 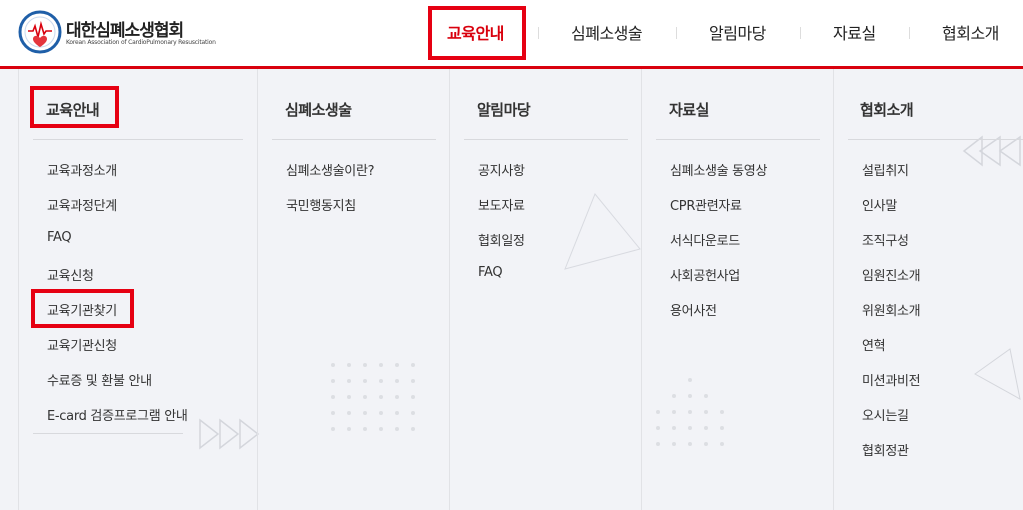 I want to click on gnb-item-about: 협회소개, so click(x=970, y=32).